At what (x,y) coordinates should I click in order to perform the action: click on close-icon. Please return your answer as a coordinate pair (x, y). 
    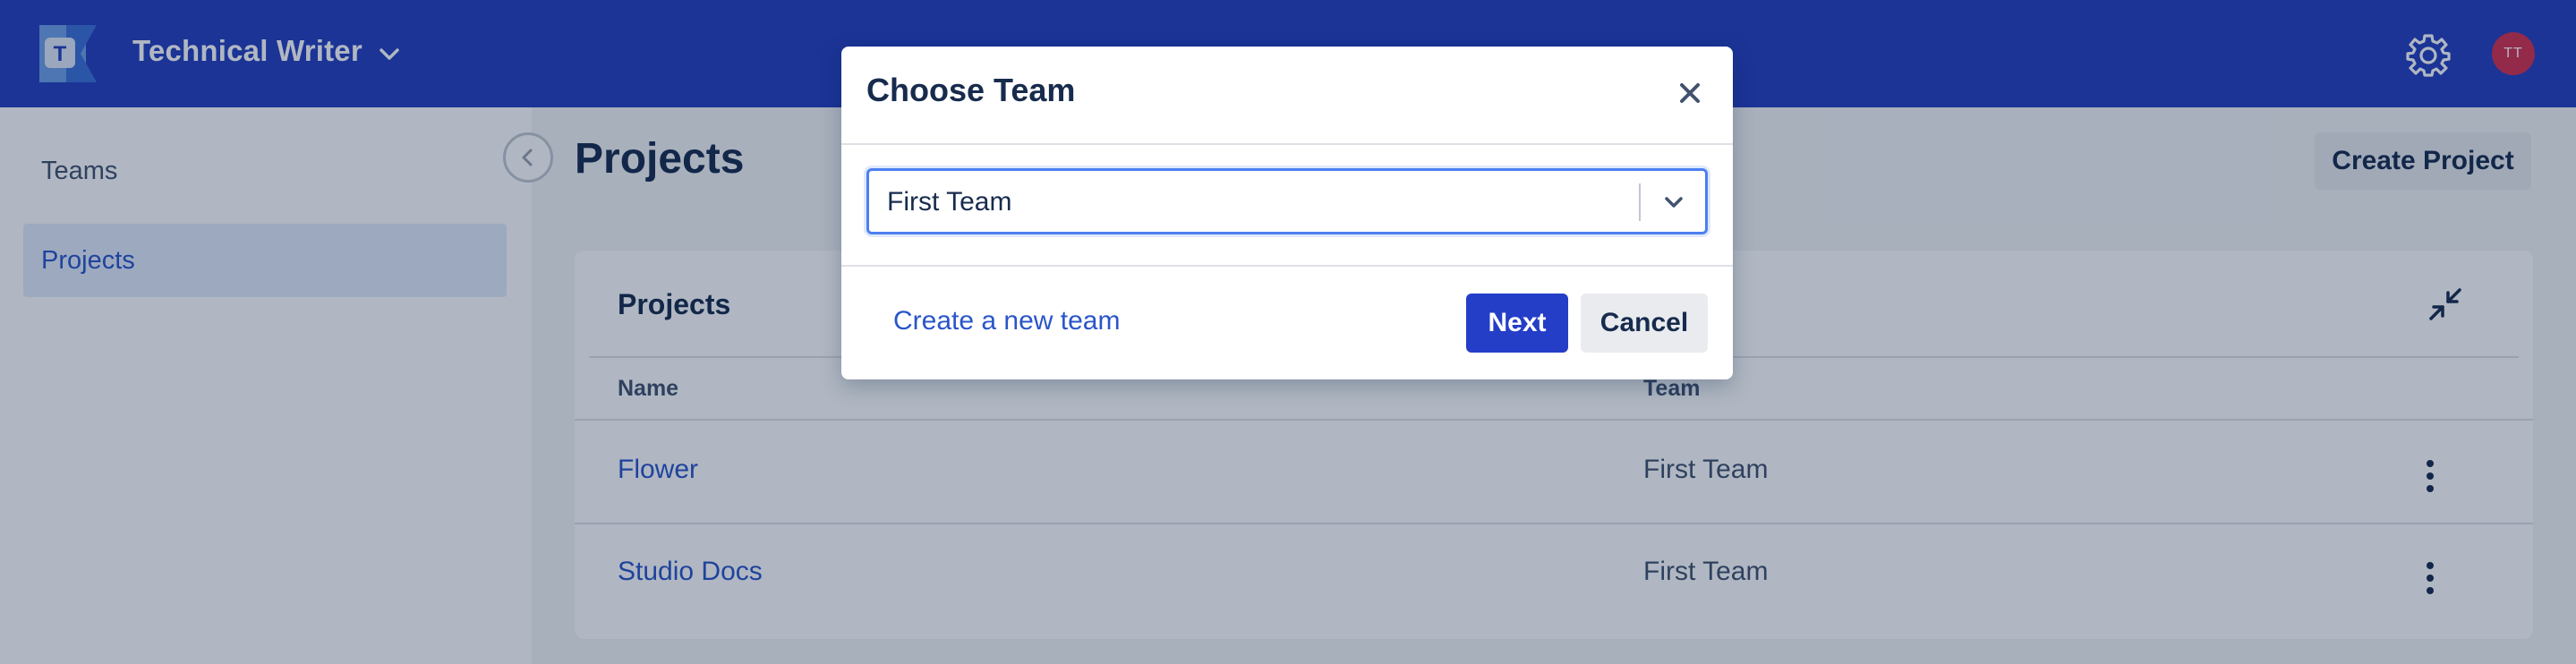
    Looking at the image, I should click on (1690, 93).